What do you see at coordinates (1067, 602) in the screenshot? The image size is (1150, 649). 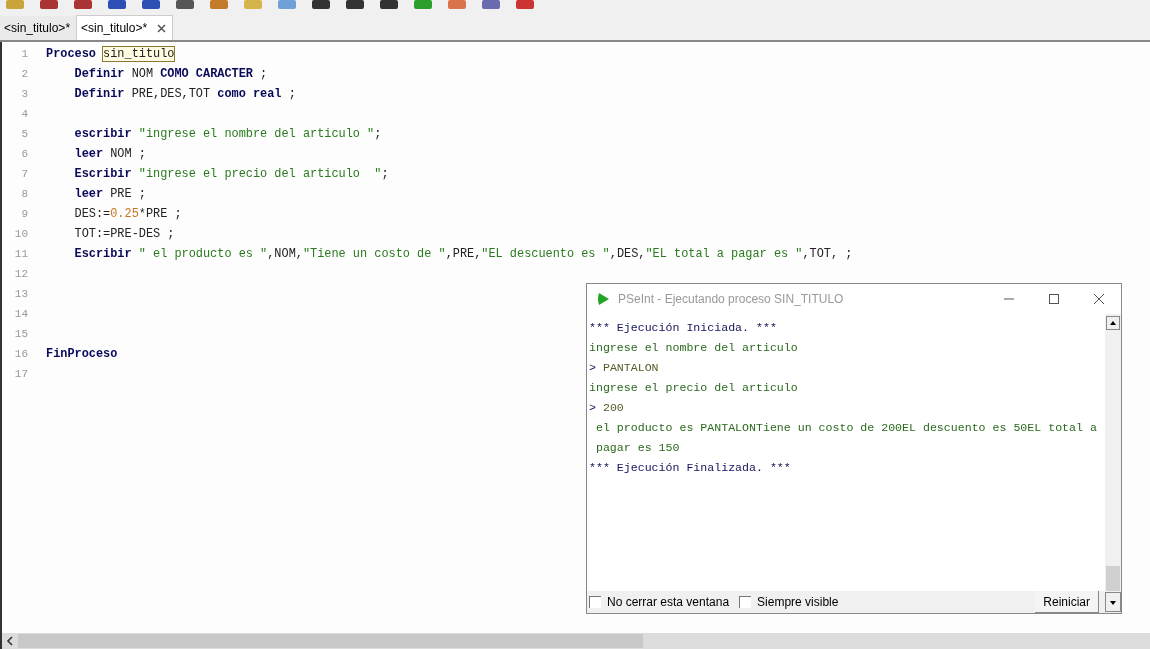 I see `restart-button: Reiniciar` at bounding box center [1067, 602].